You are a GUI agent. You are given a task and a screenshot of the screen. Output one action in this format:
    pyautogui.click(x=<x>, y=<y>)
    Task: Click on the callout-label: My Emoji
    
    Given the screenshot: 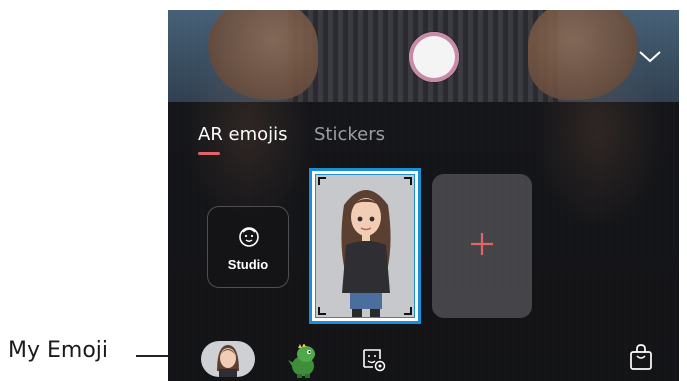 What is the action you would take?
    pyautogui.click(x=58, y=350)
    